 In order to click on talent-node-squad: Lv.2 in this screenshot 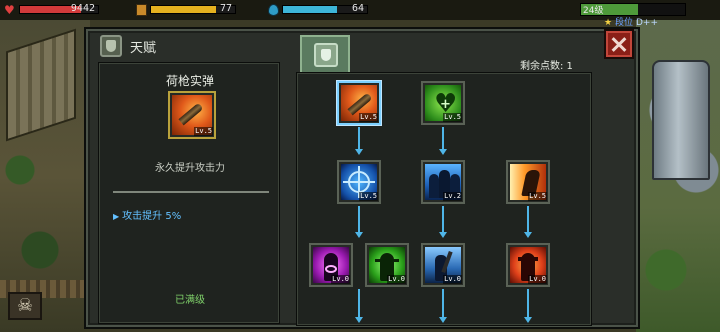, I will do `click(443, 182)`.